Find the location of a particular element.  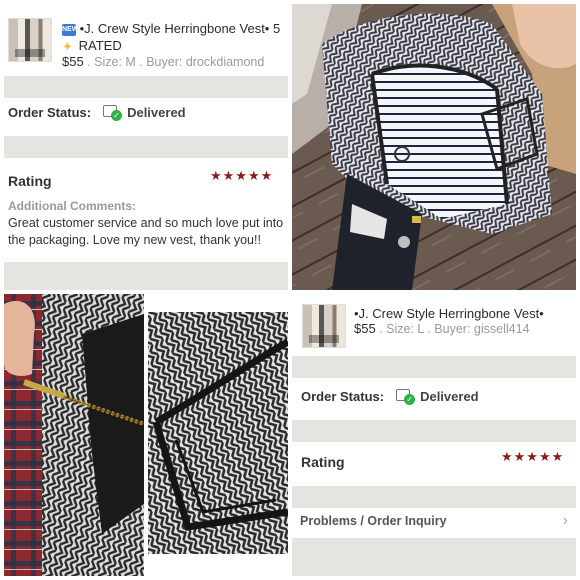

product-title: •J. Crew Style Herringbone Vest• is located at coordinates (464, 313).